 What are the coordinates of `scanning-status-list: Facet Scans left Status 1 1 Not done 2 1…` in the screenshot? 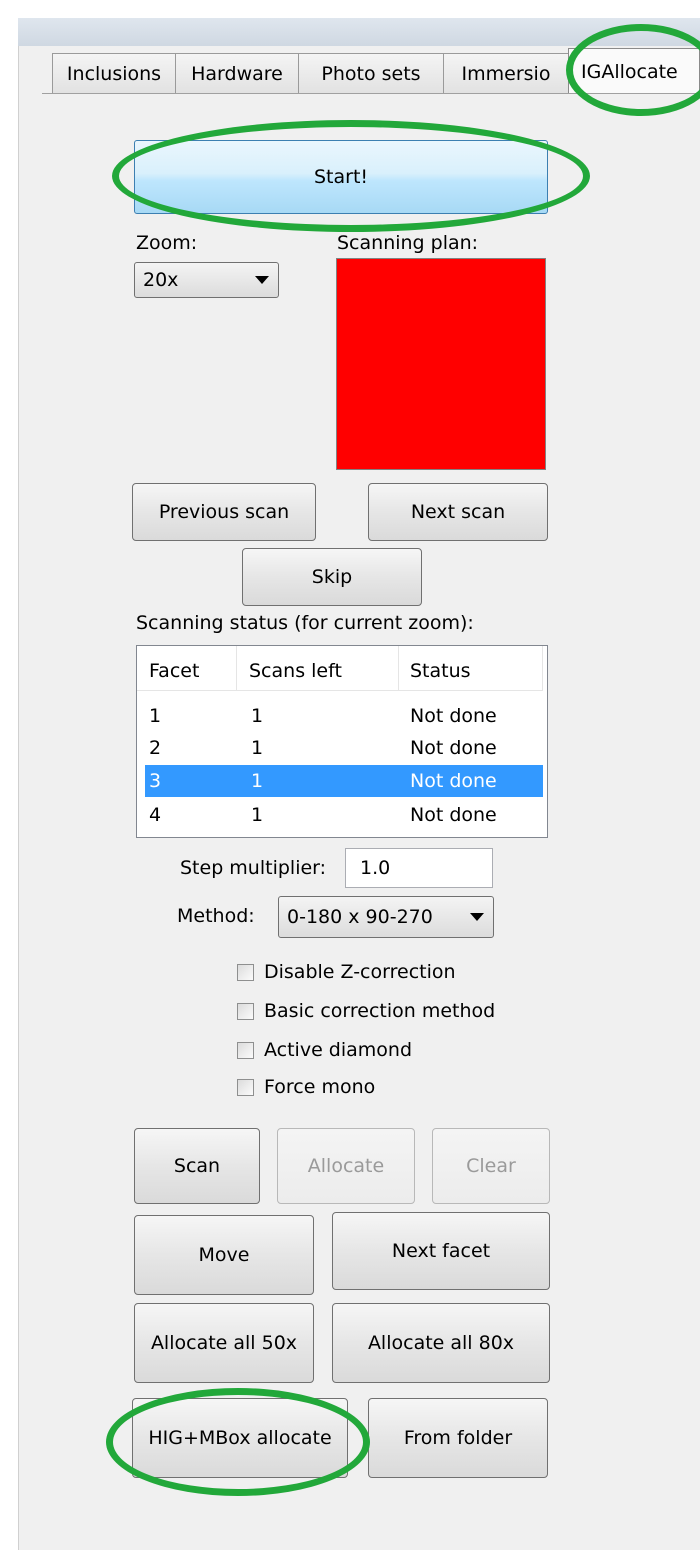 It's located at (342, 741).